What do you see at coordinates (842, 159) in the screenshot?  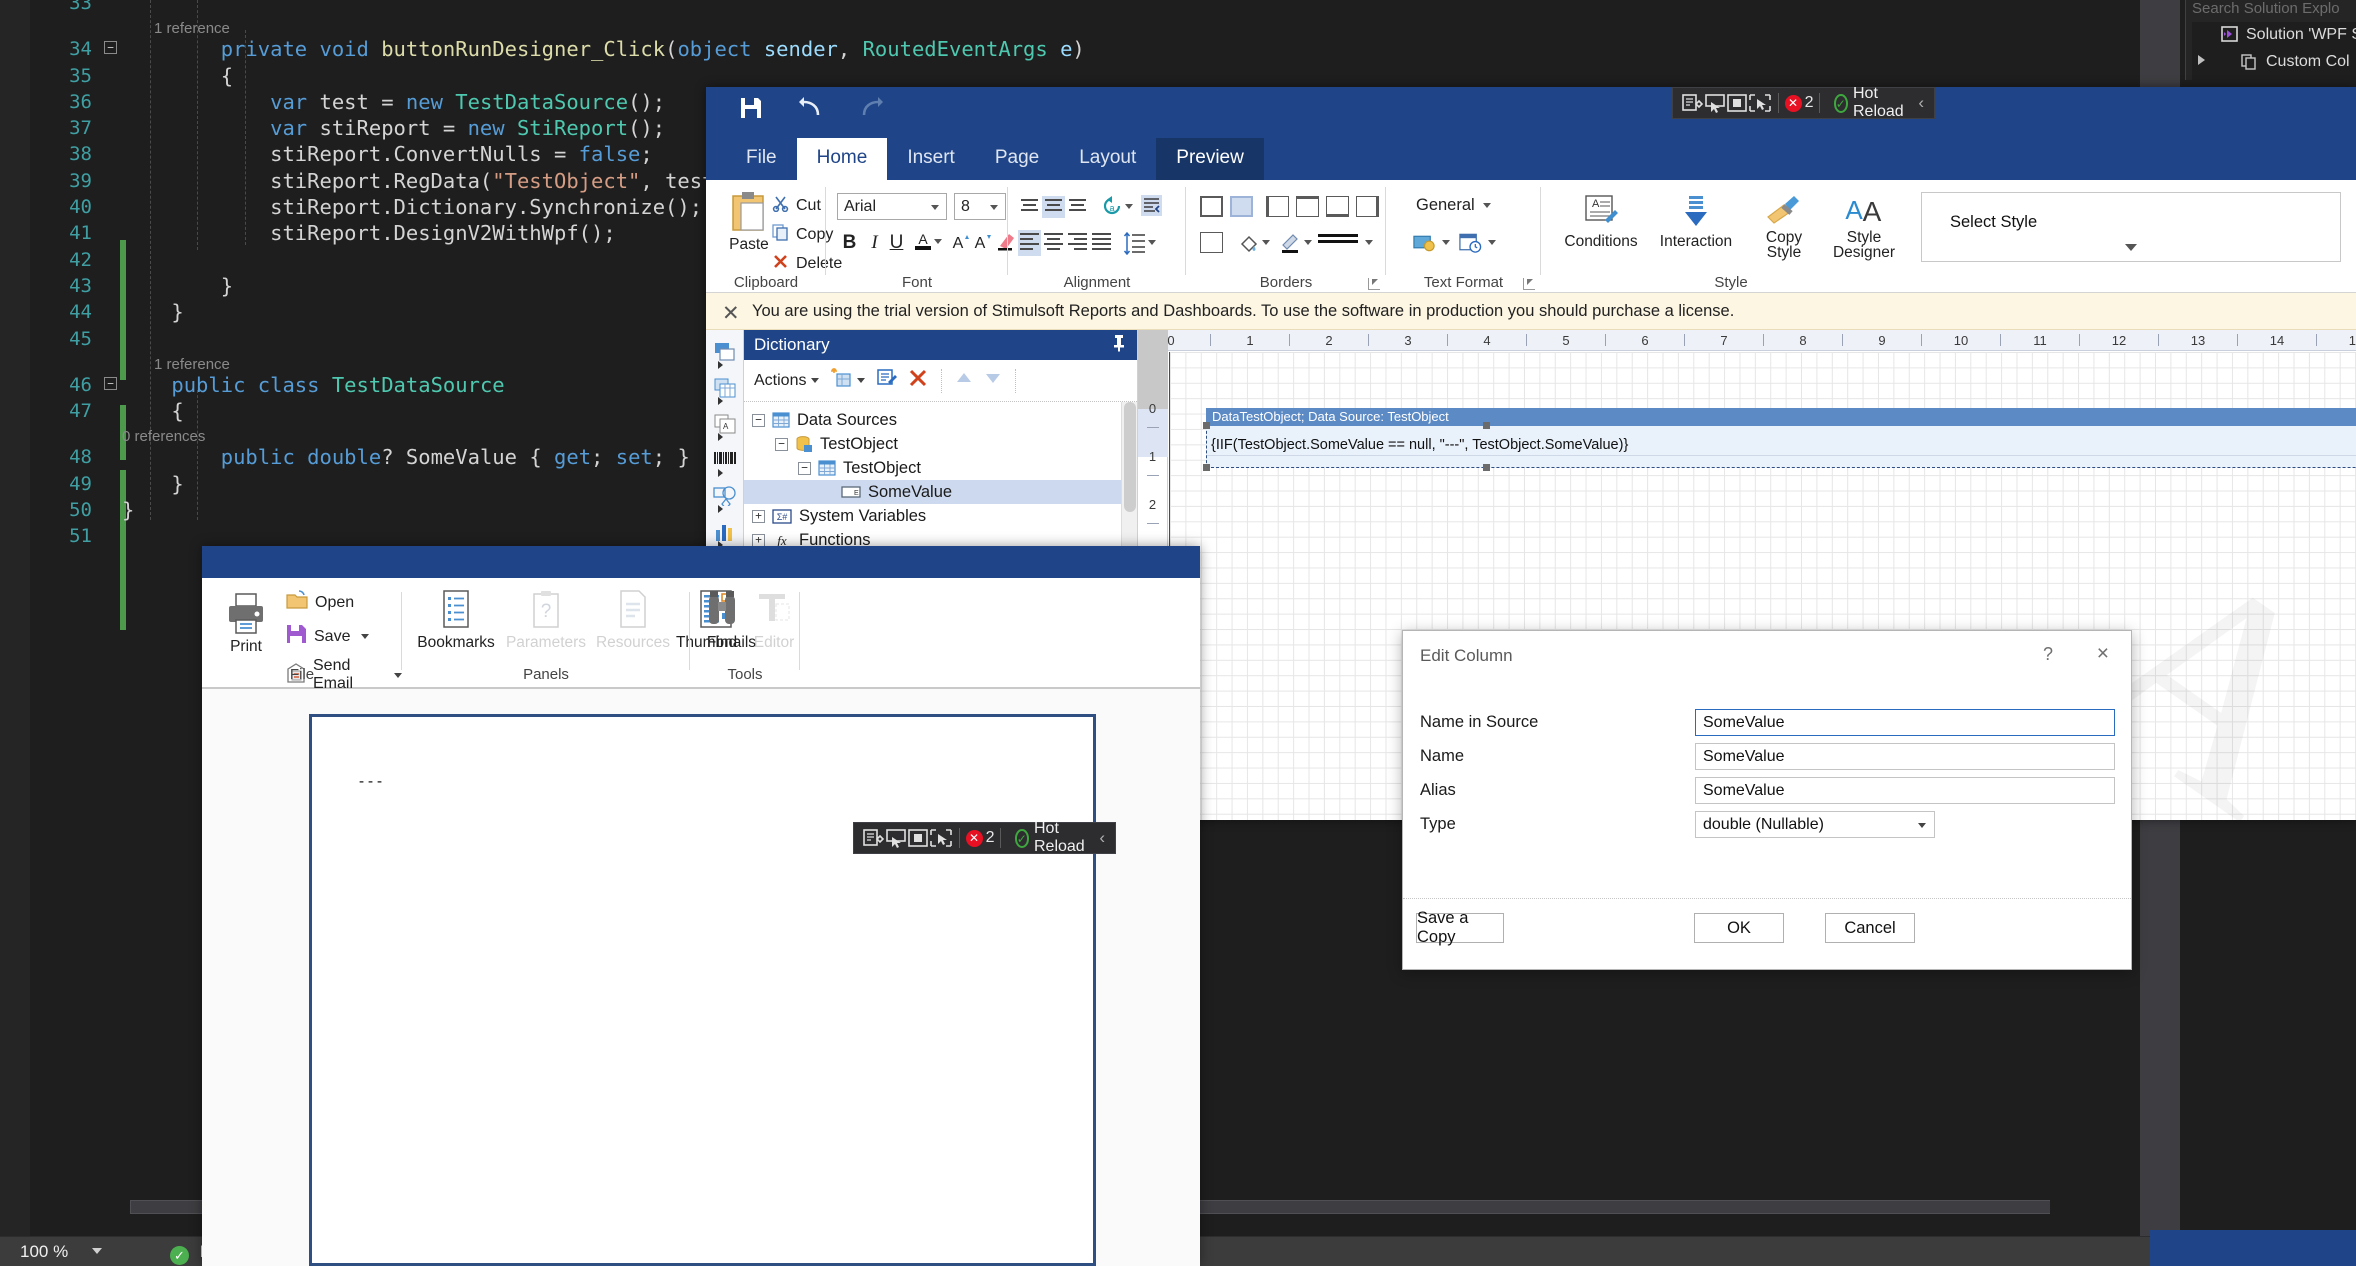 I see `tab-home: Home` at bounding box center [842, 159].